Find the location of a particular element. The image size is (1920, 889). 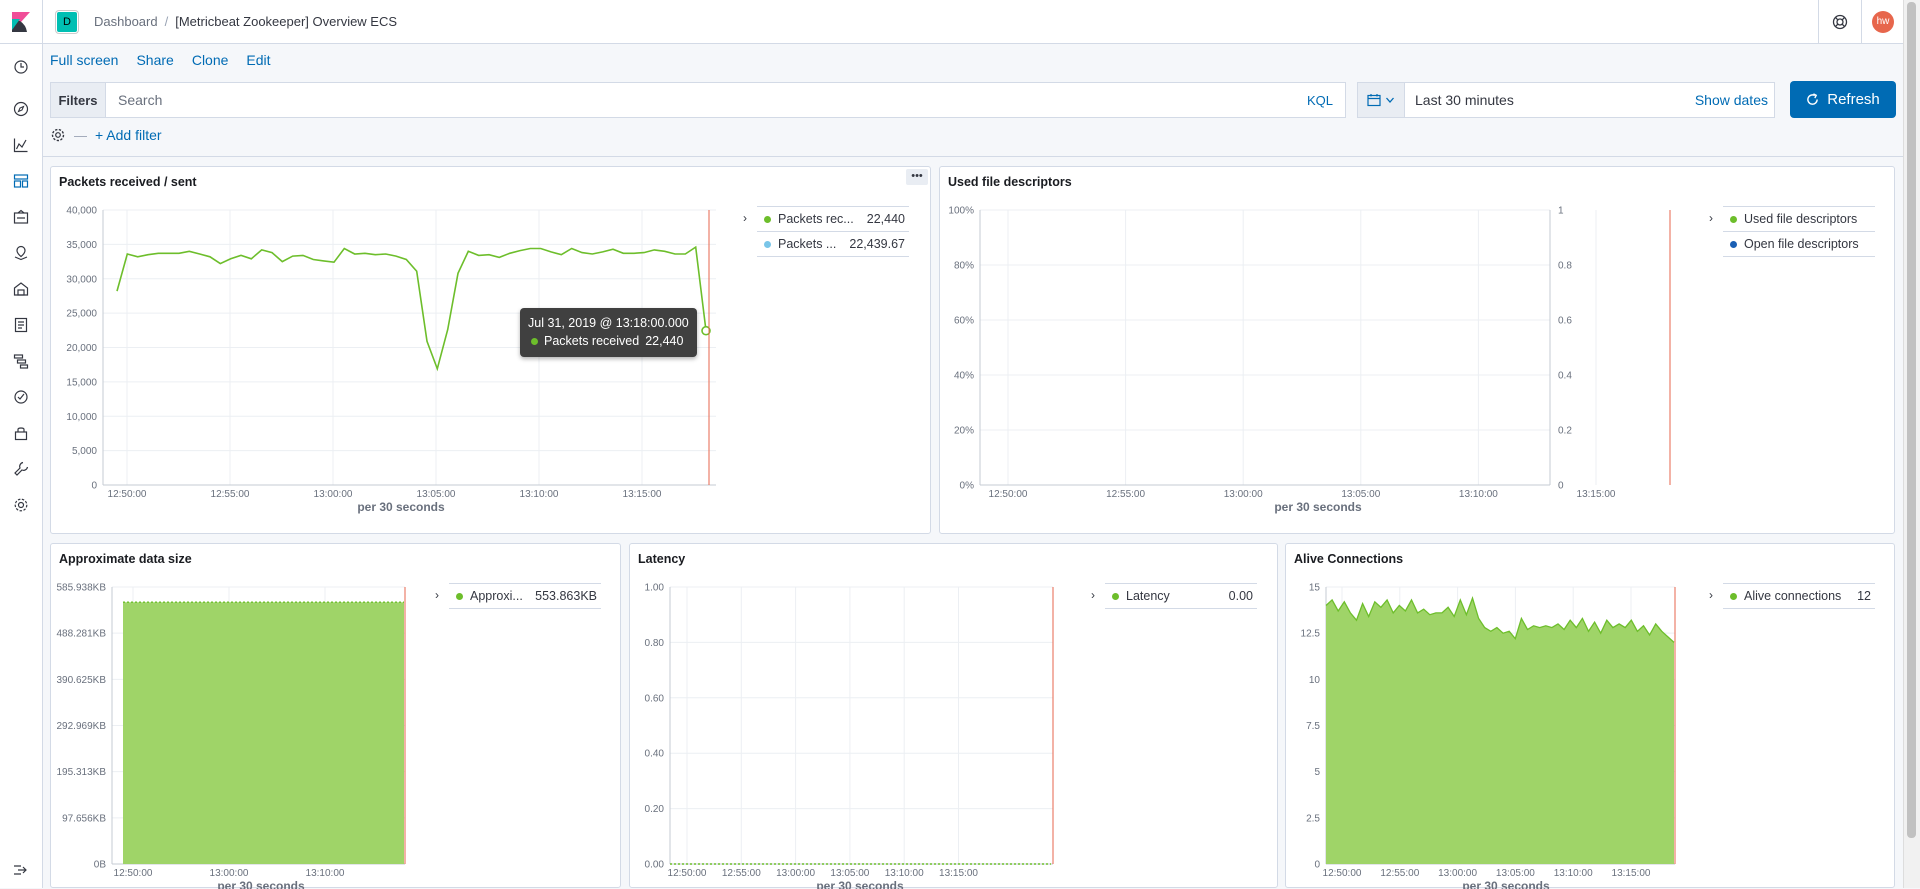

legend-item: Open file descriptors is located at coordinates (1799, 244).